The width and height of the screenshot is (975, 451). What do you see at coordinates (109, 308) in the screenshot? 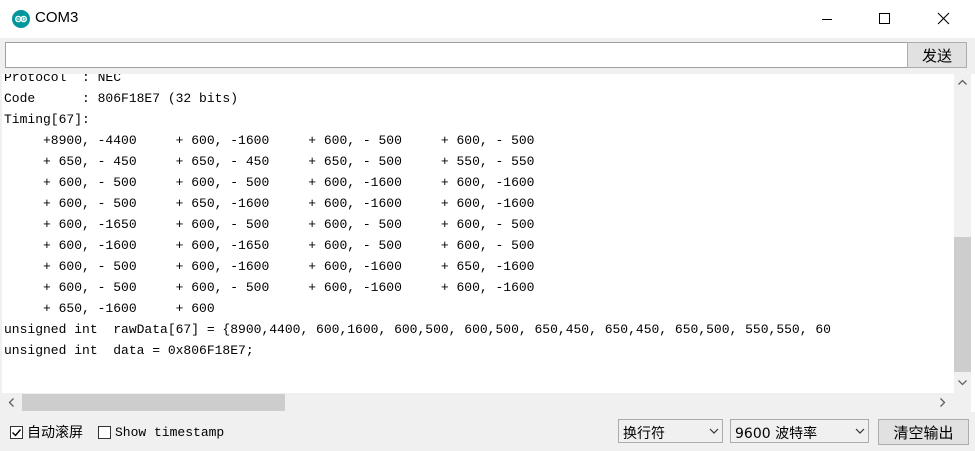
I see `output-line: + 650, -1600 + 600` at bounding box center [109, 308].